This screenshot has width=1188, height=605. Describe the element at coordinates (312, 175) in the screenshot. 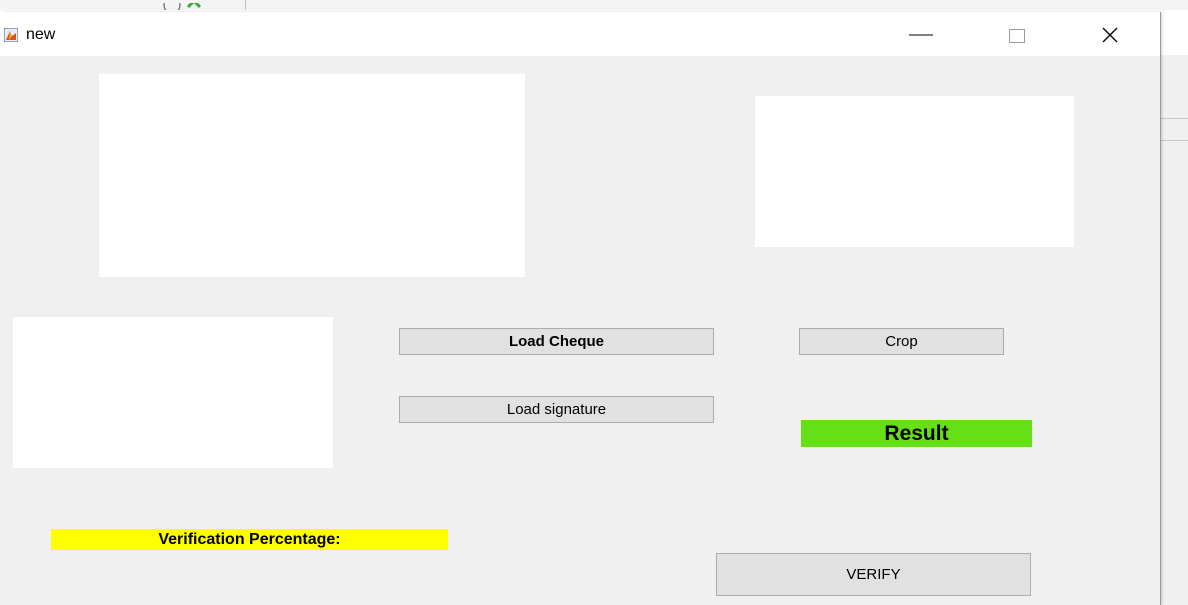

I see `cheque-image-axes` at that location.